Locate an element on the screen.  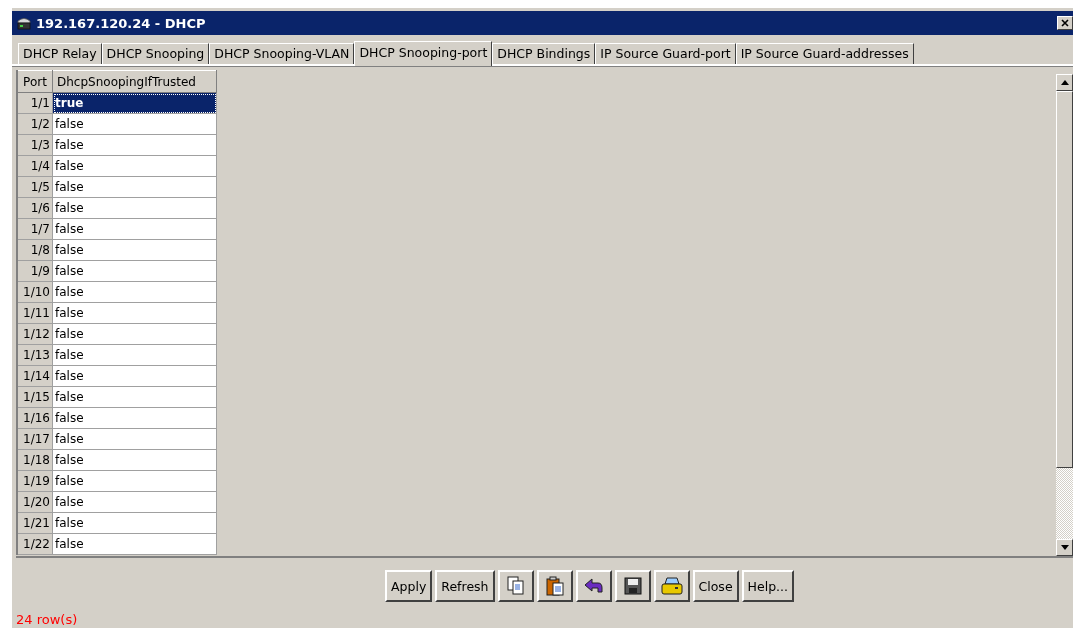
scroll-thumb is located at coordinates (1064, 279).